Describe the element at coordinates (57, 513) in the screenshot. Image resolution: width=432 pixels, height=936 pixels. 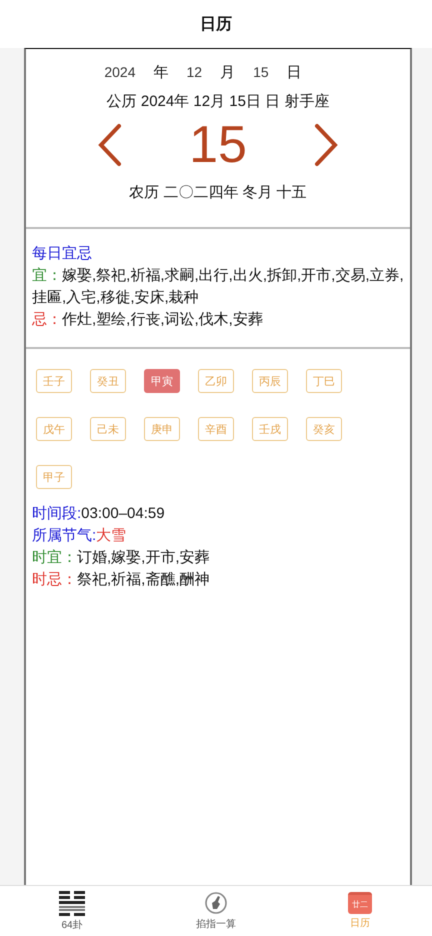
I see `period-label: 时间段:` at that location.